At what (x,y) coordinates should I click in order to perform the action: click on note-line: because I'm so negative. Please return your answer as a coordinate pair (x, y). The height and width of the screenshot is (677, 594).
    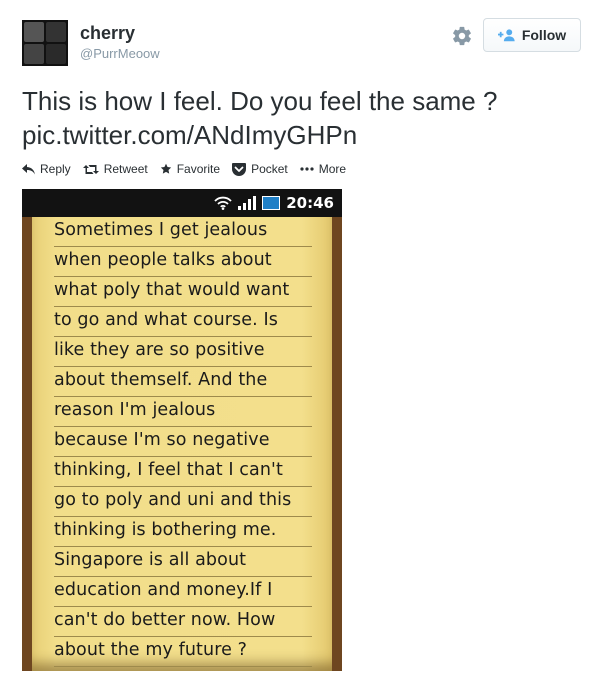
    Looking at the image, I should click on (183, 442).